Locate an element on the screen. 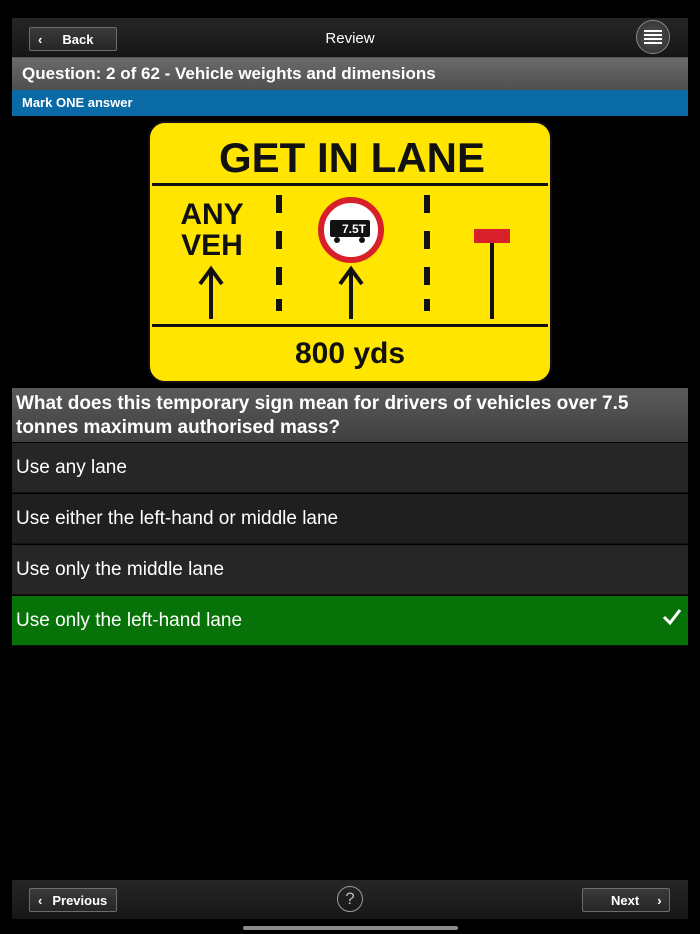  hamburger-menu-icon is located at coordinates (653, 37).